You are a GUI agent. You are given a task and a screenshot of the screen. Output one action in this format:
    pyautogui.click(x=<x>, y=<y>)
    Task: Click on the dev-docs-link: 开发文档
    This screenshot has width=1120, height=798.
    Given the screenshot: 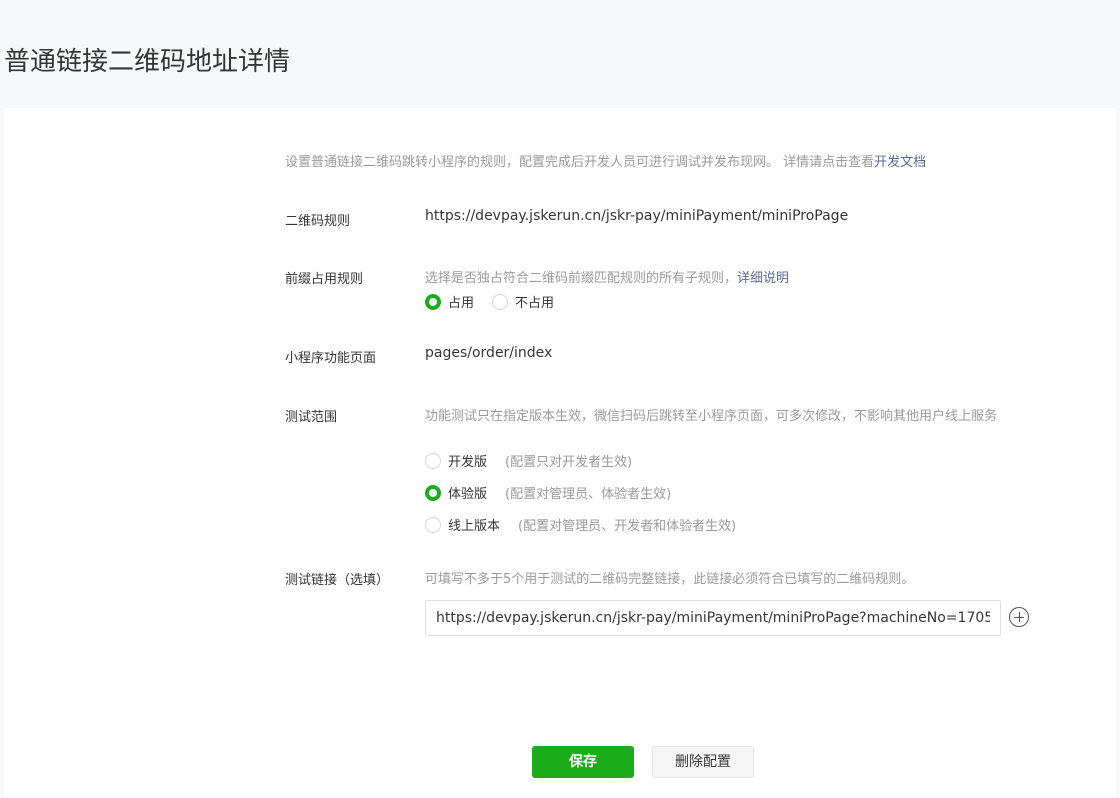 What is the action you would take?
    pyautogui.click(x=900, y=162)
    